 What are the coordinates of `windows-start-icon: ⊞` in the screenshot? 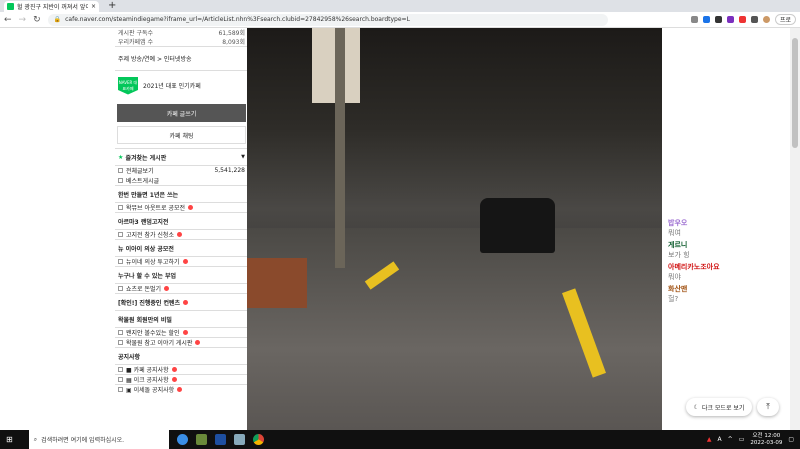 It's located at (9, 439).